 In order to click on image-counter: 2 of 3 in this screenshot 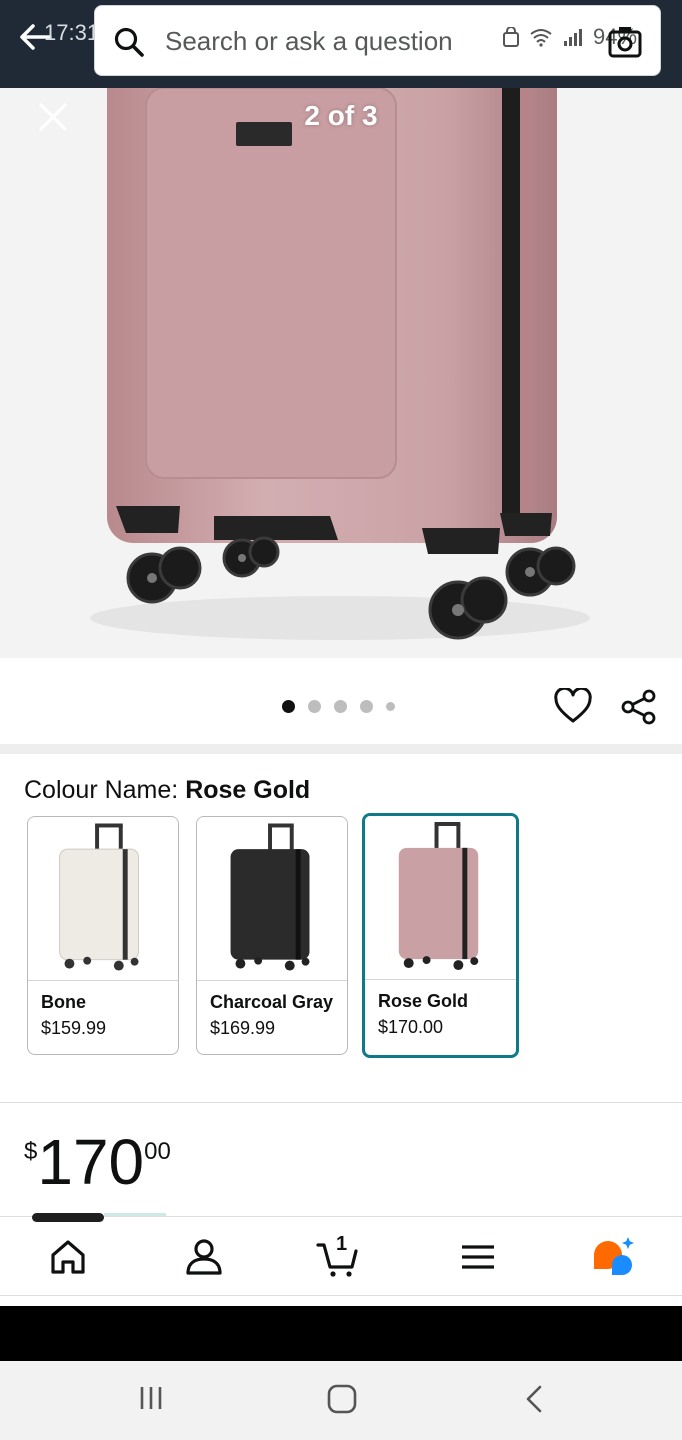, I will do `click(341, 115)`.